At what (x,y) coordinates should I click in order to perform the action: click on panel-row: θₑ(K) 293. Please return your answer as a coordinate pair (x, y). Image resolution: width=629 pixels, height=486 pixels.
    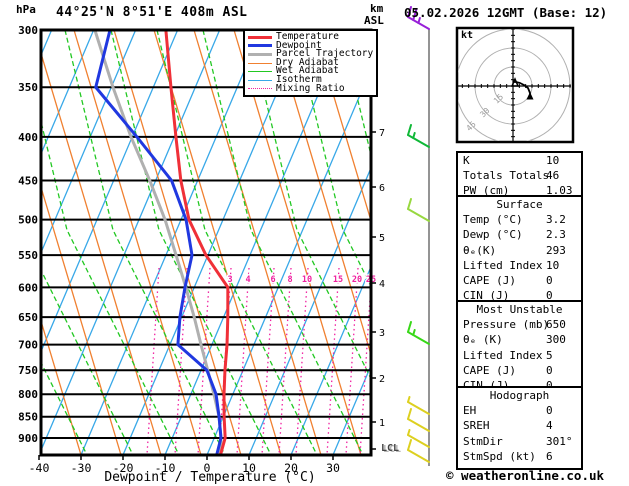
    Looking at the image, I should click on (519, 250).